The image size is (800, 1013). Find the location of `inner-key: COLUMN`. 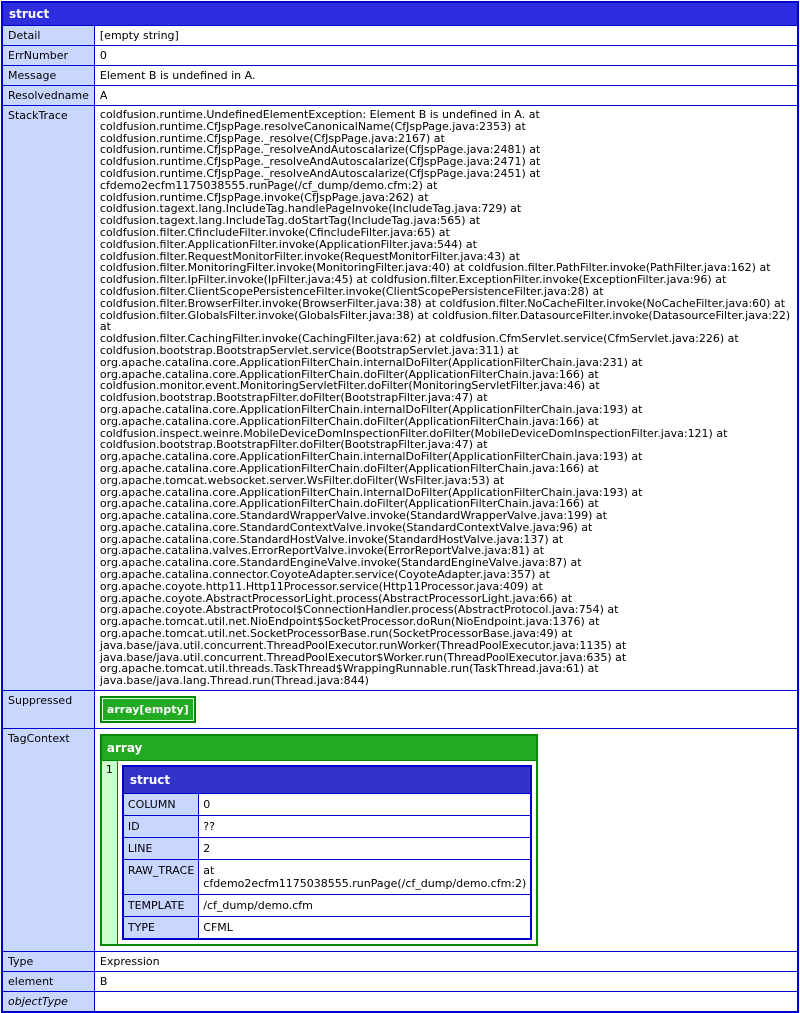

inner-key: COLUMN is located at coordinates (161, 805).